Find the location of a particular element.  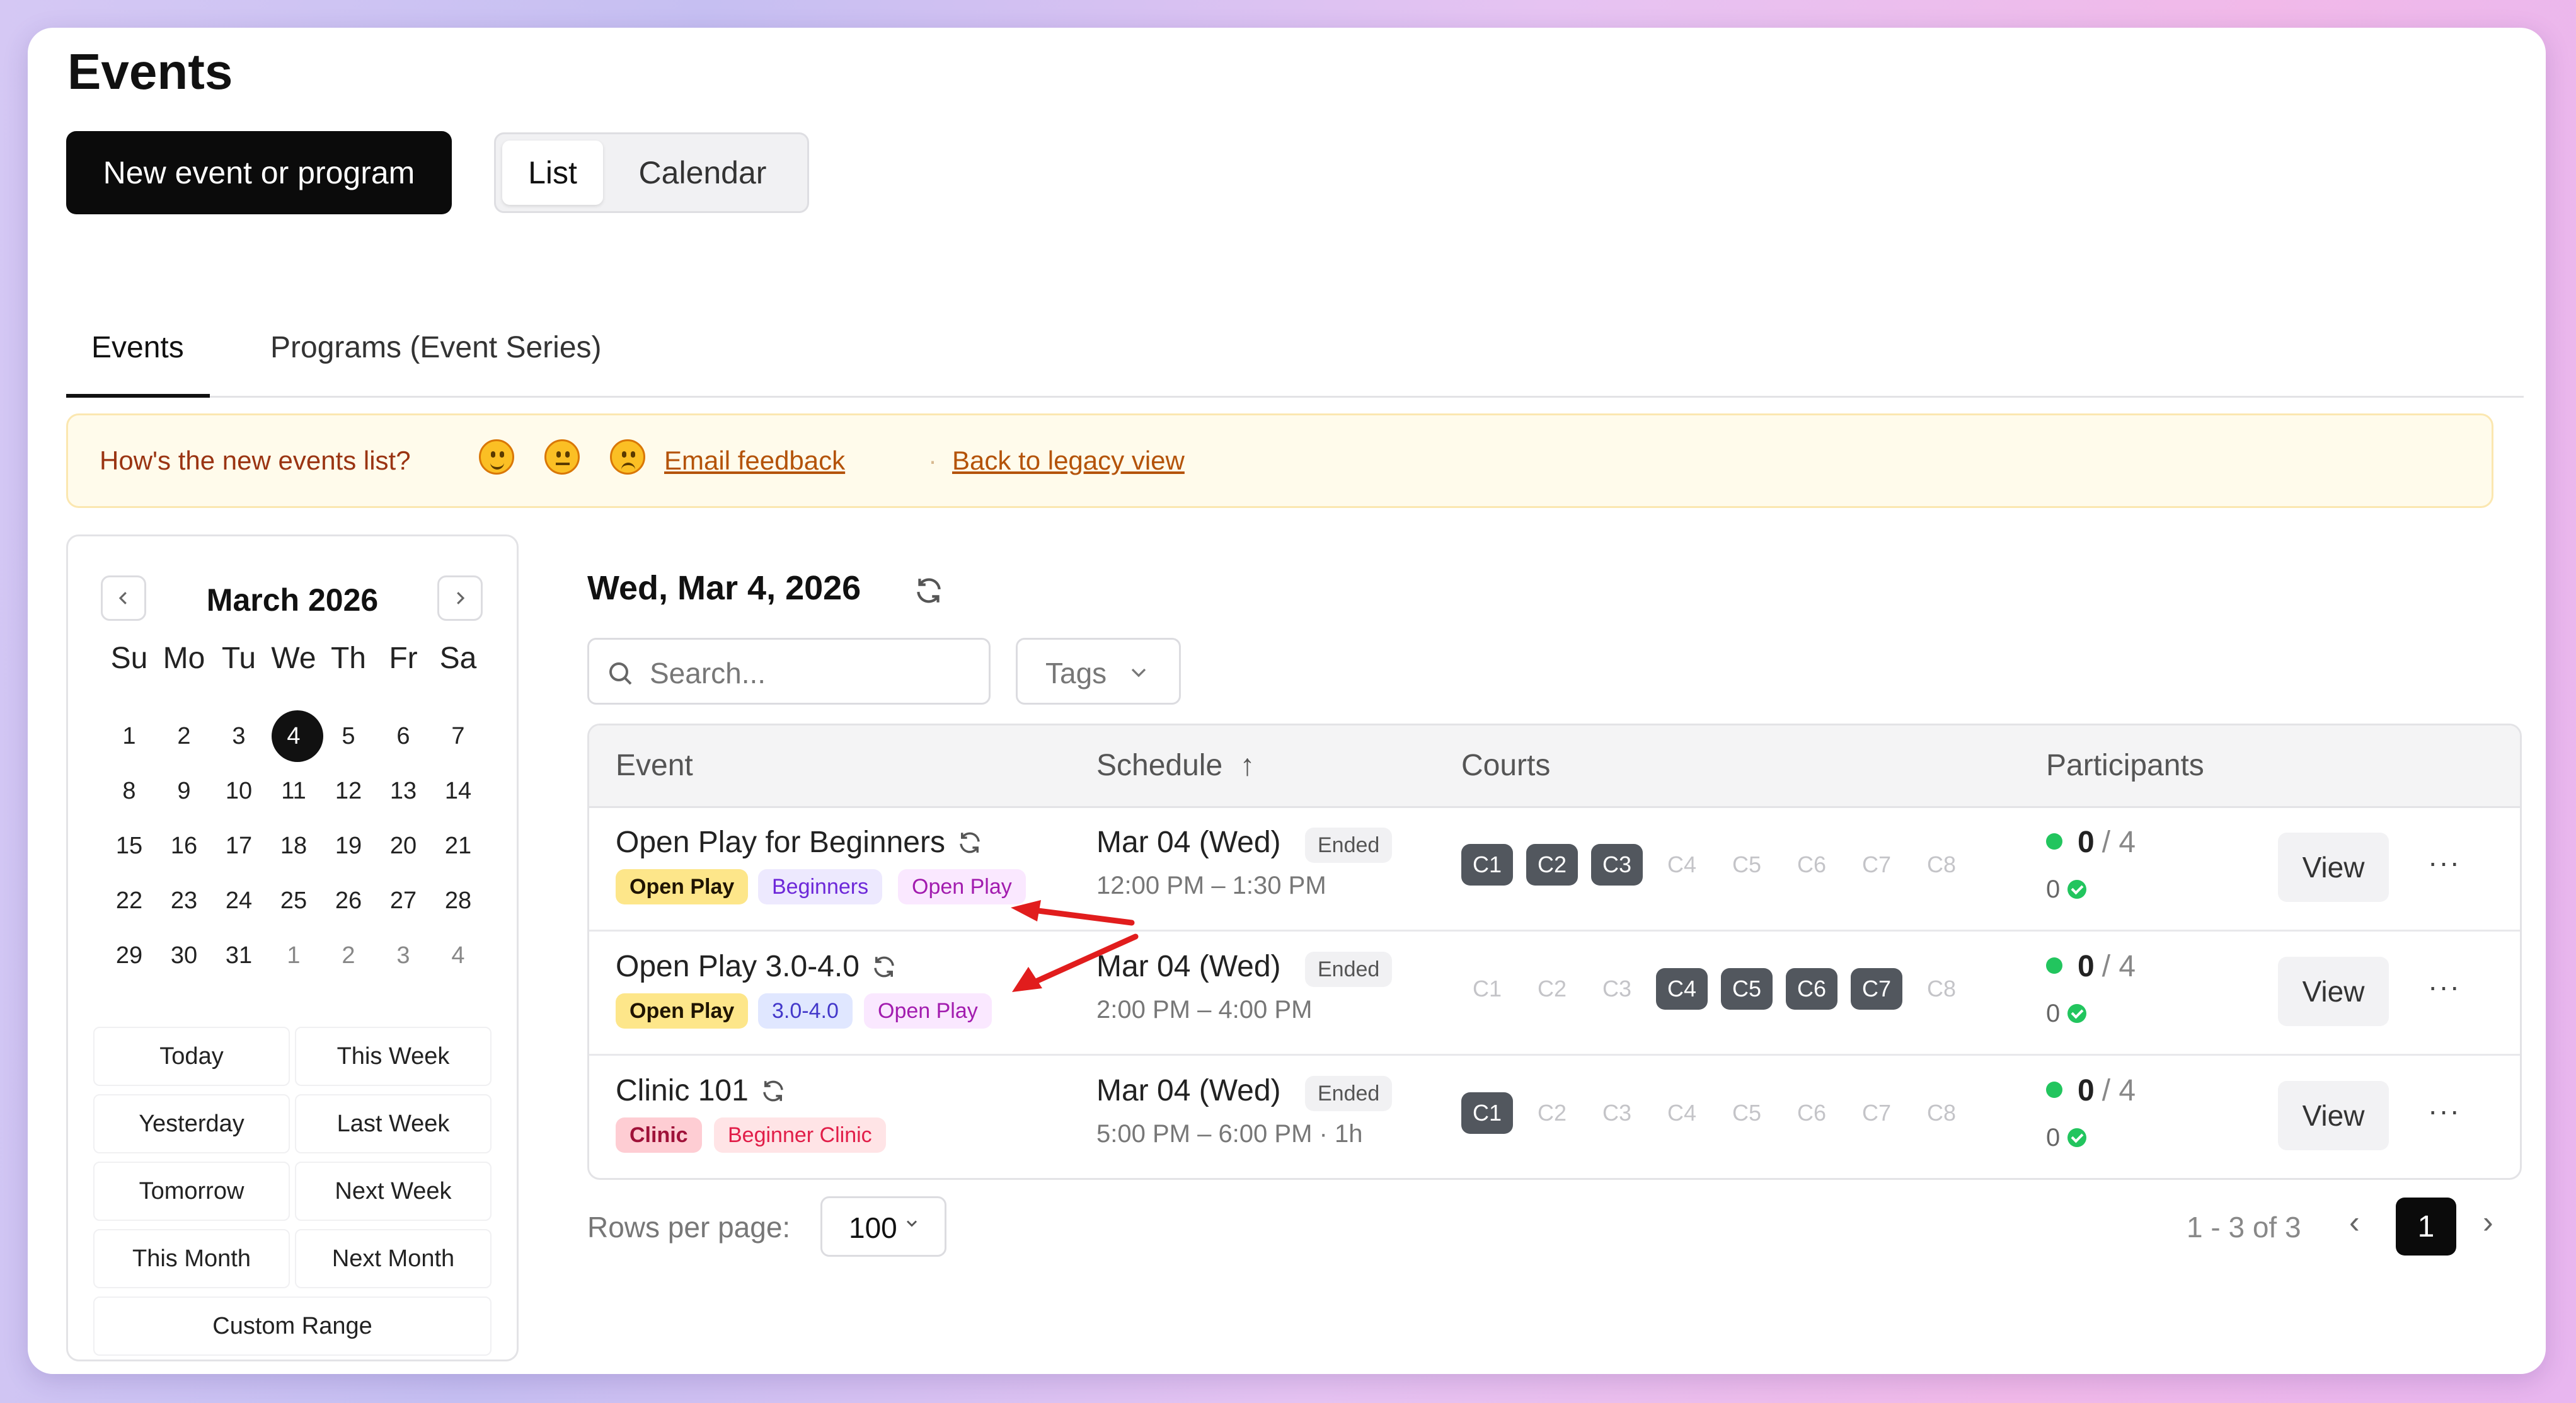

list-view-button: List is located at coordinates (552, 173).